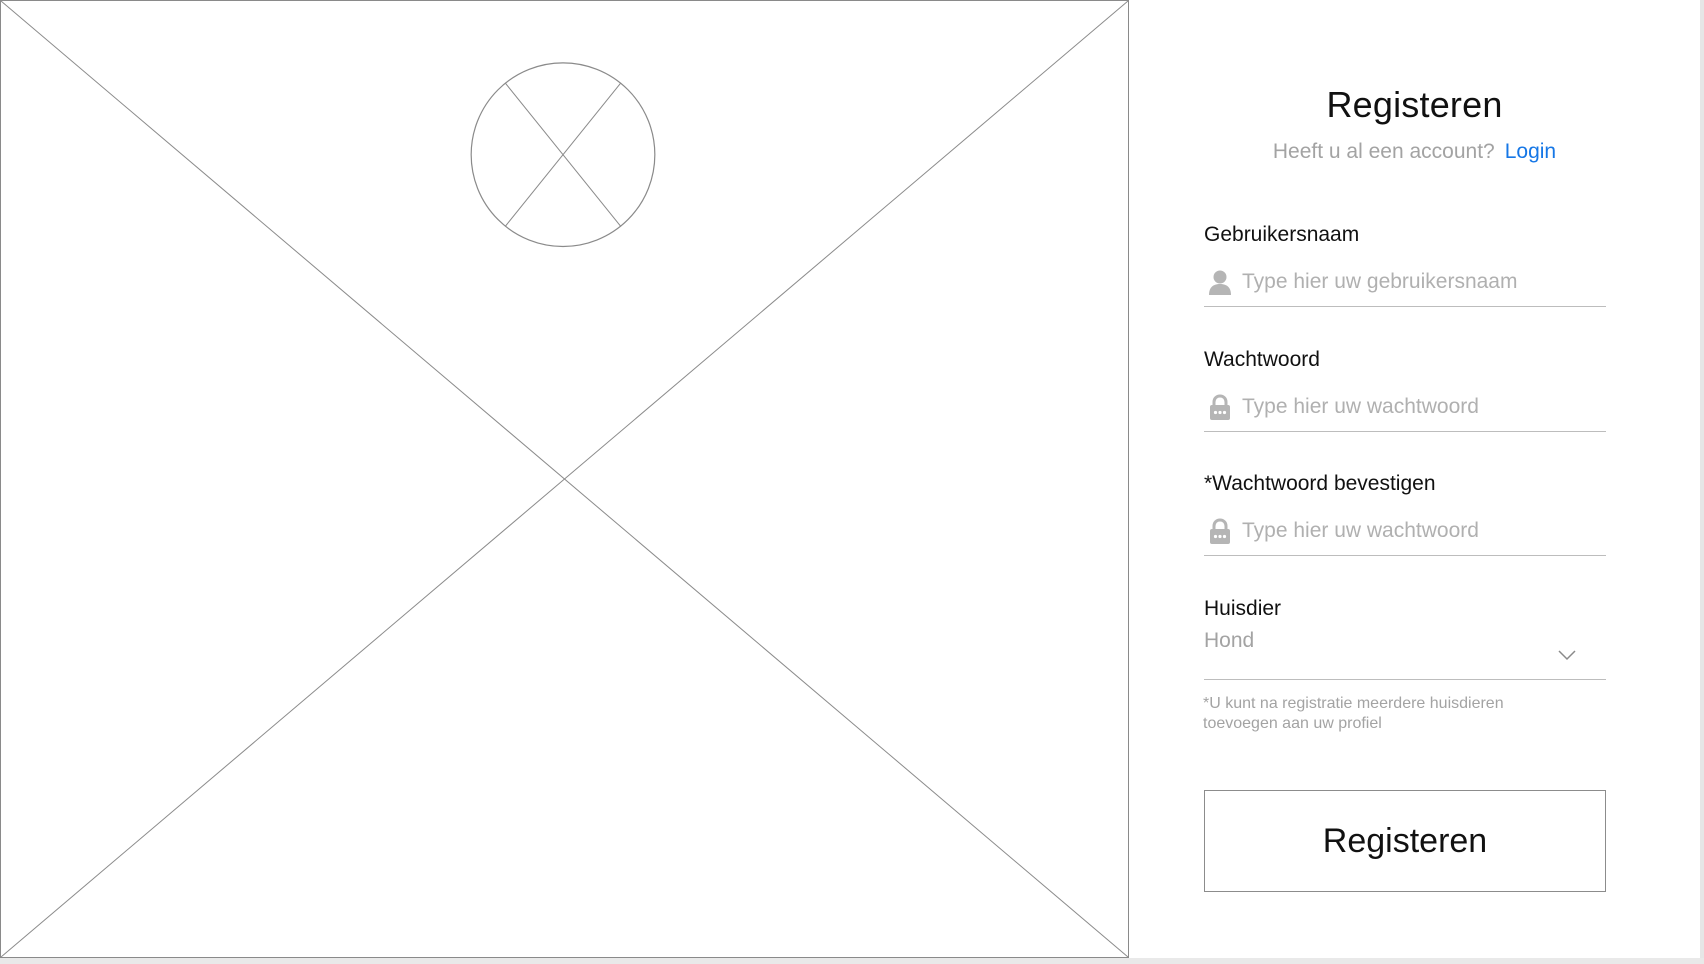 The height and width of the screenshot is (964, 1704). I want to click on login-prompt: Heeft u al een account? Login, so click(1414, 152).